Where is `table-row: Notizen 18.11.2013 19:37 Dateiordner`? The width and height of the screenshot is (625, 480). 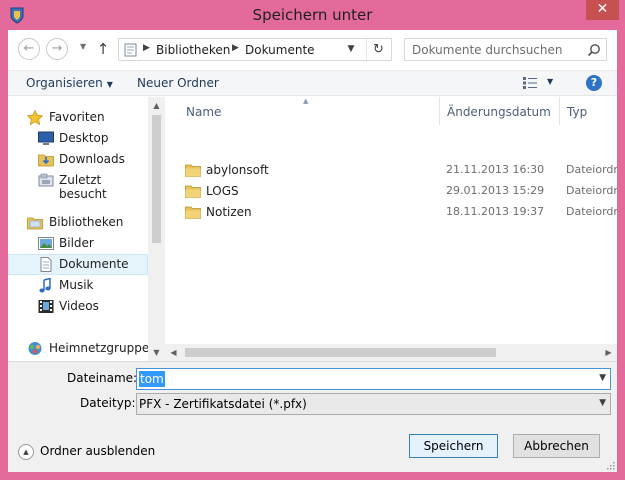
table-row: Notizen 18.11.2013 19:37 Dateiordner is located at coordinates (391, 212).